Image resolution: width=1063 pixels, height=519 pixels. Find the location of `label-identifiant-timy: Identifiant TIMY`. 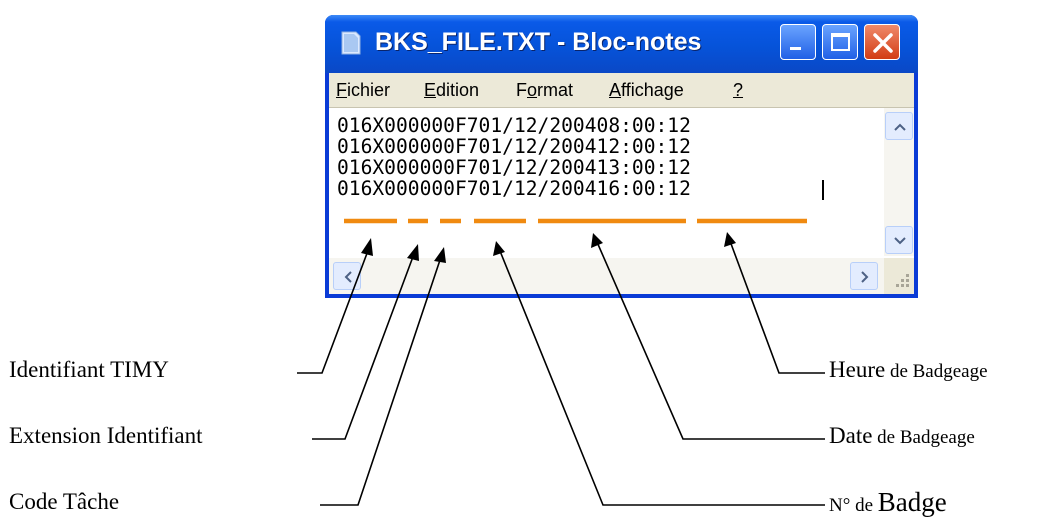

label-identifiant-timy: Identifiant TIMY is located at coordinates (89, 369).